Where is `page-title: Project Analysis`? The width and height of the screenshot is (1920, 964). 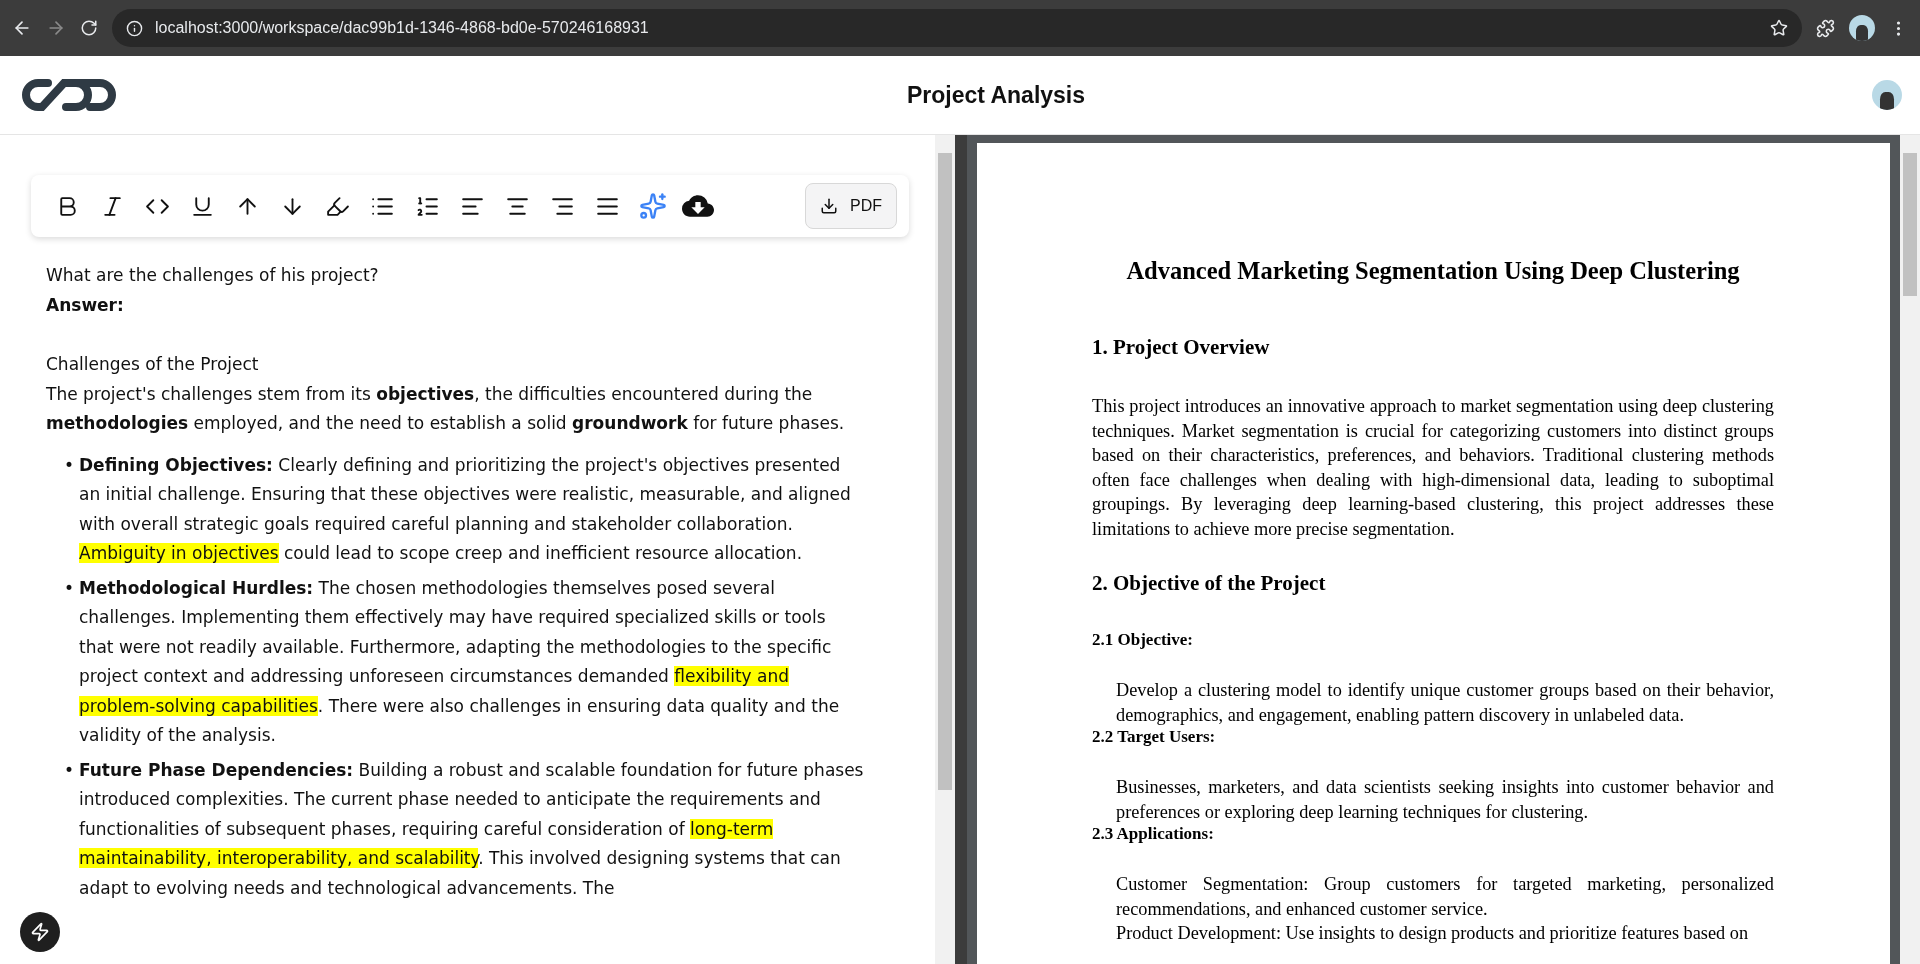 page-title: Project Analysis is located at coordinates (996, 95).